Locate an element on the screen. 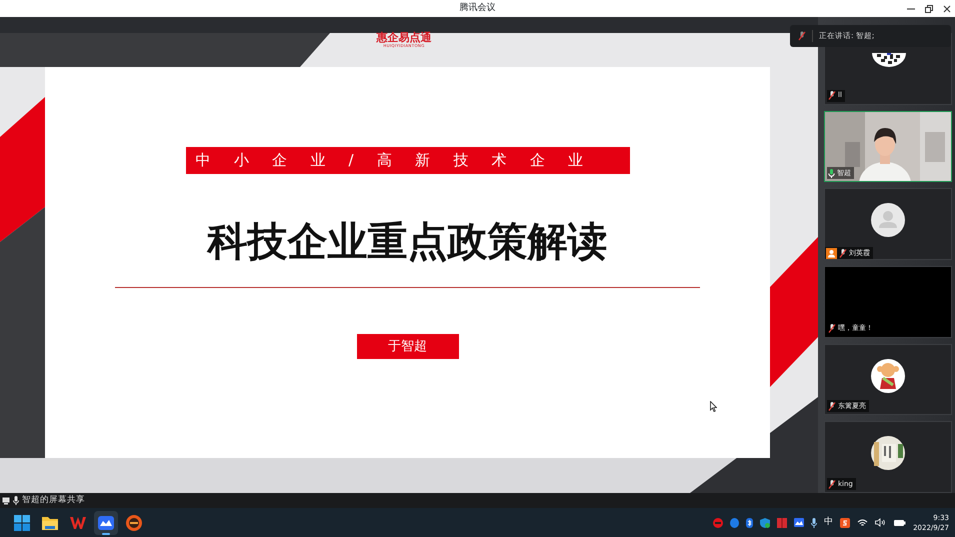 This screenshot has width=955, height=537. slide-tagline: 中小企业/高新技术企业 is located at coordinates (408, 160).